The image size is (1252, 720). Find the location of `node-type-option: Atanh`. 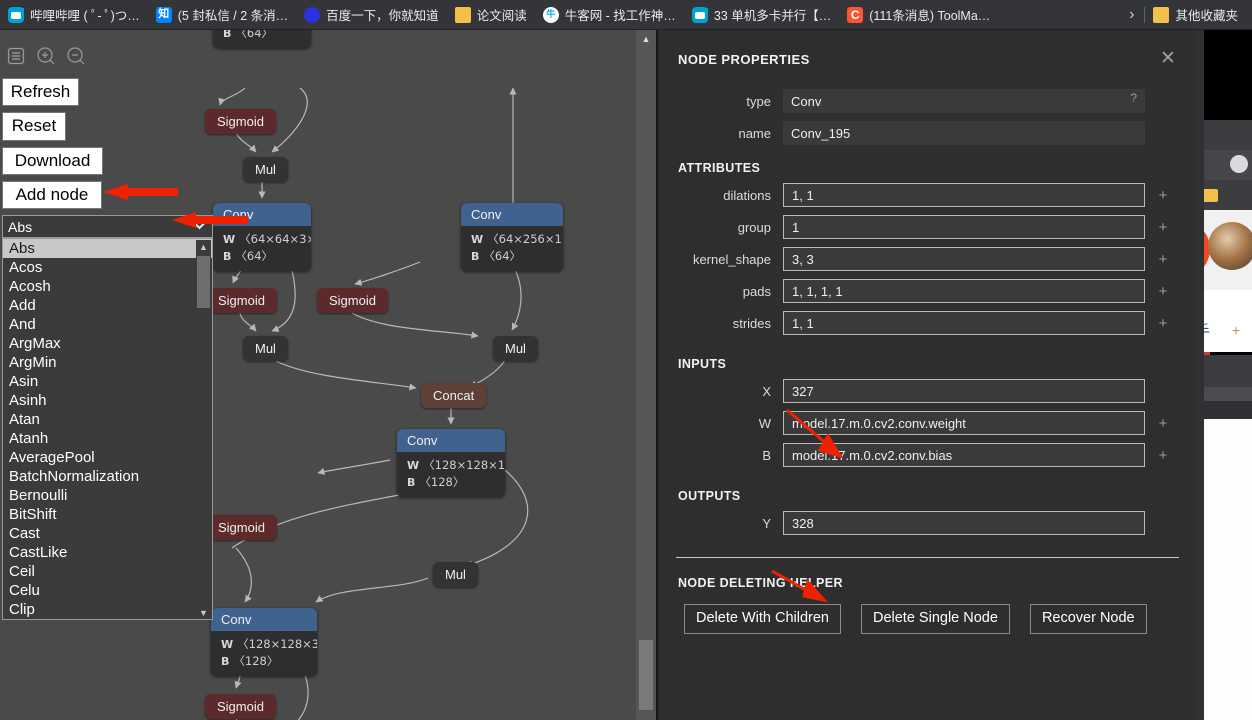

node-type-option: Atanh is located at coordinates (107, 438).